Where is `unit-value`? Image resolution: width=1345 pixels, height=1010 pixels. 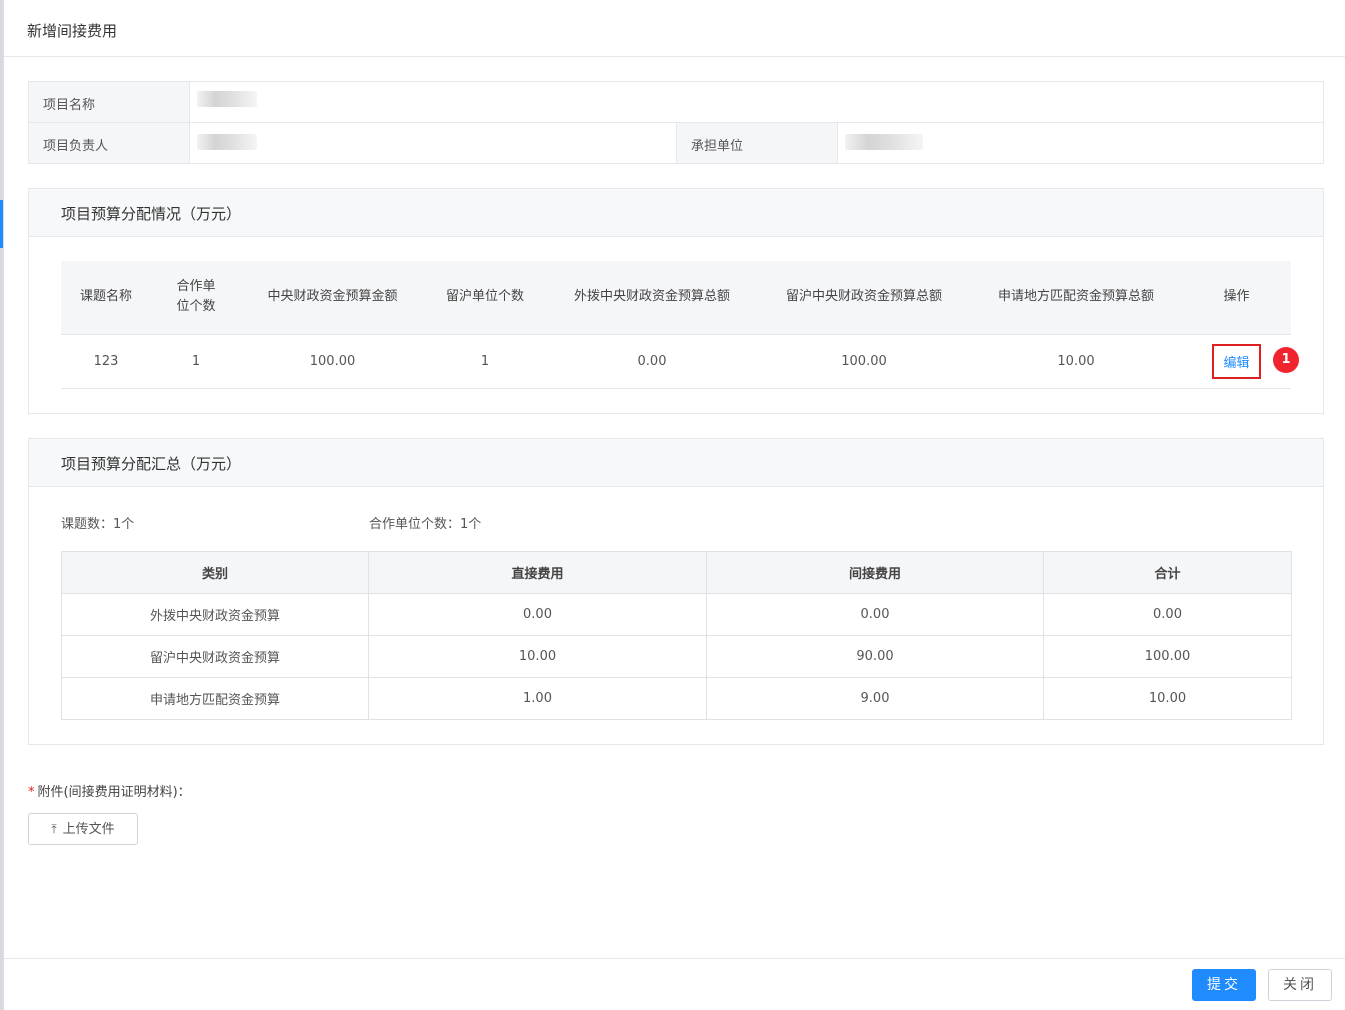 unit-value is located at coordinates (1080, 143).